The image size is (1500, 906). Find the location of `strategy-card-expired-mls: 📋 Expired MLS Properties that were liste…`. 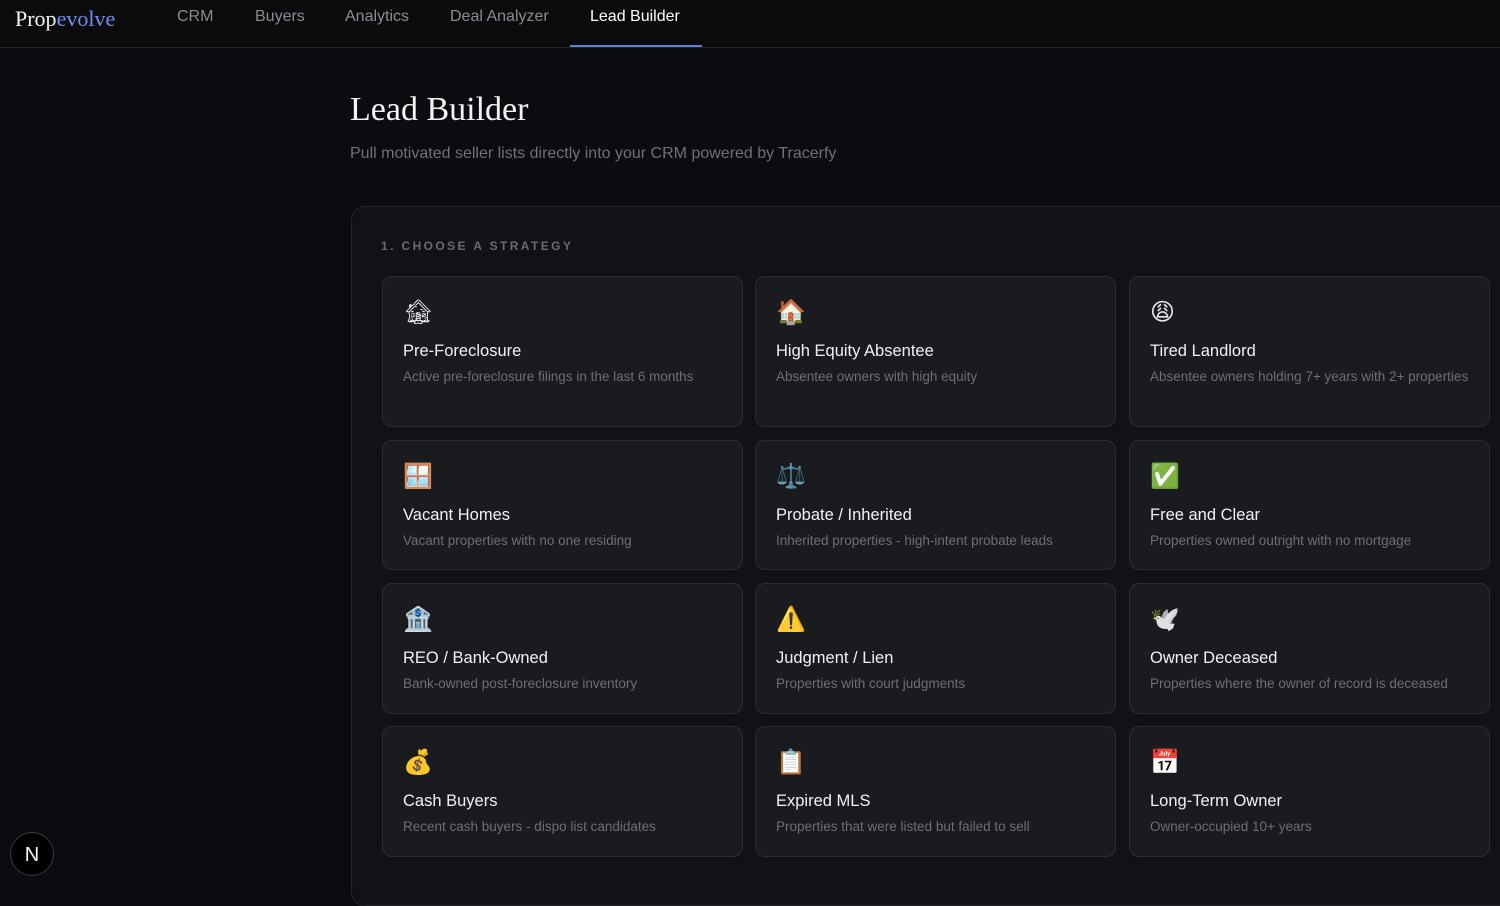

strategy-card-expired-mls: 📋 Expired MLS Properties that were liste… is located at coordinates (935, 791).